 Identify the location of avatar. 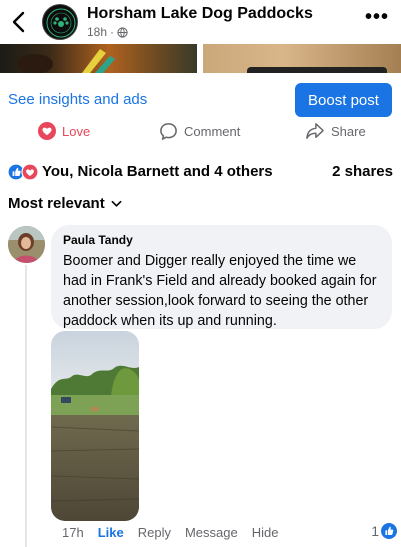
(26, 244).